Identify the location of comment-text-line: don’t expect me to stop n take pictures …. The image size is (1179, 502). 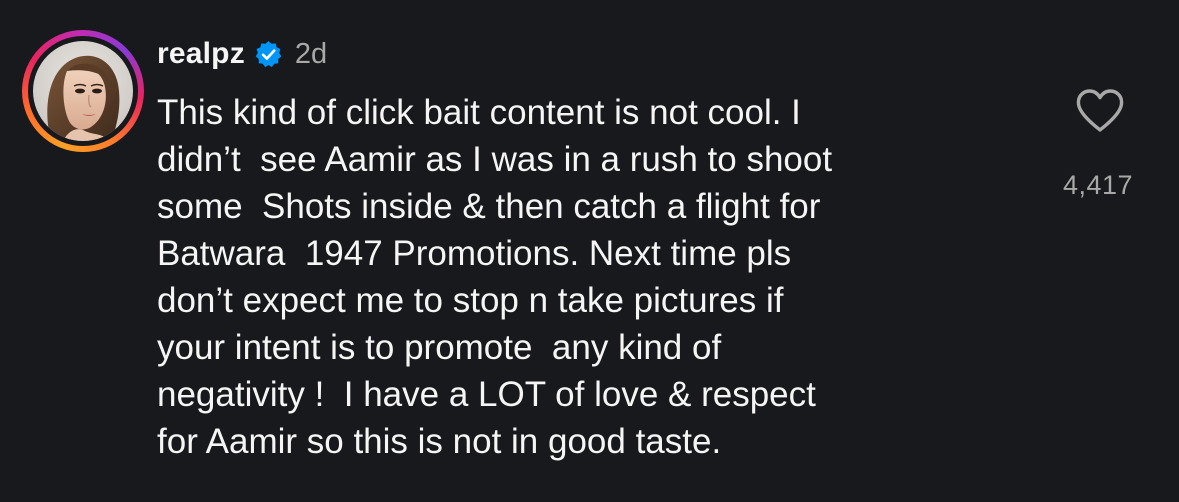
(470, 300).